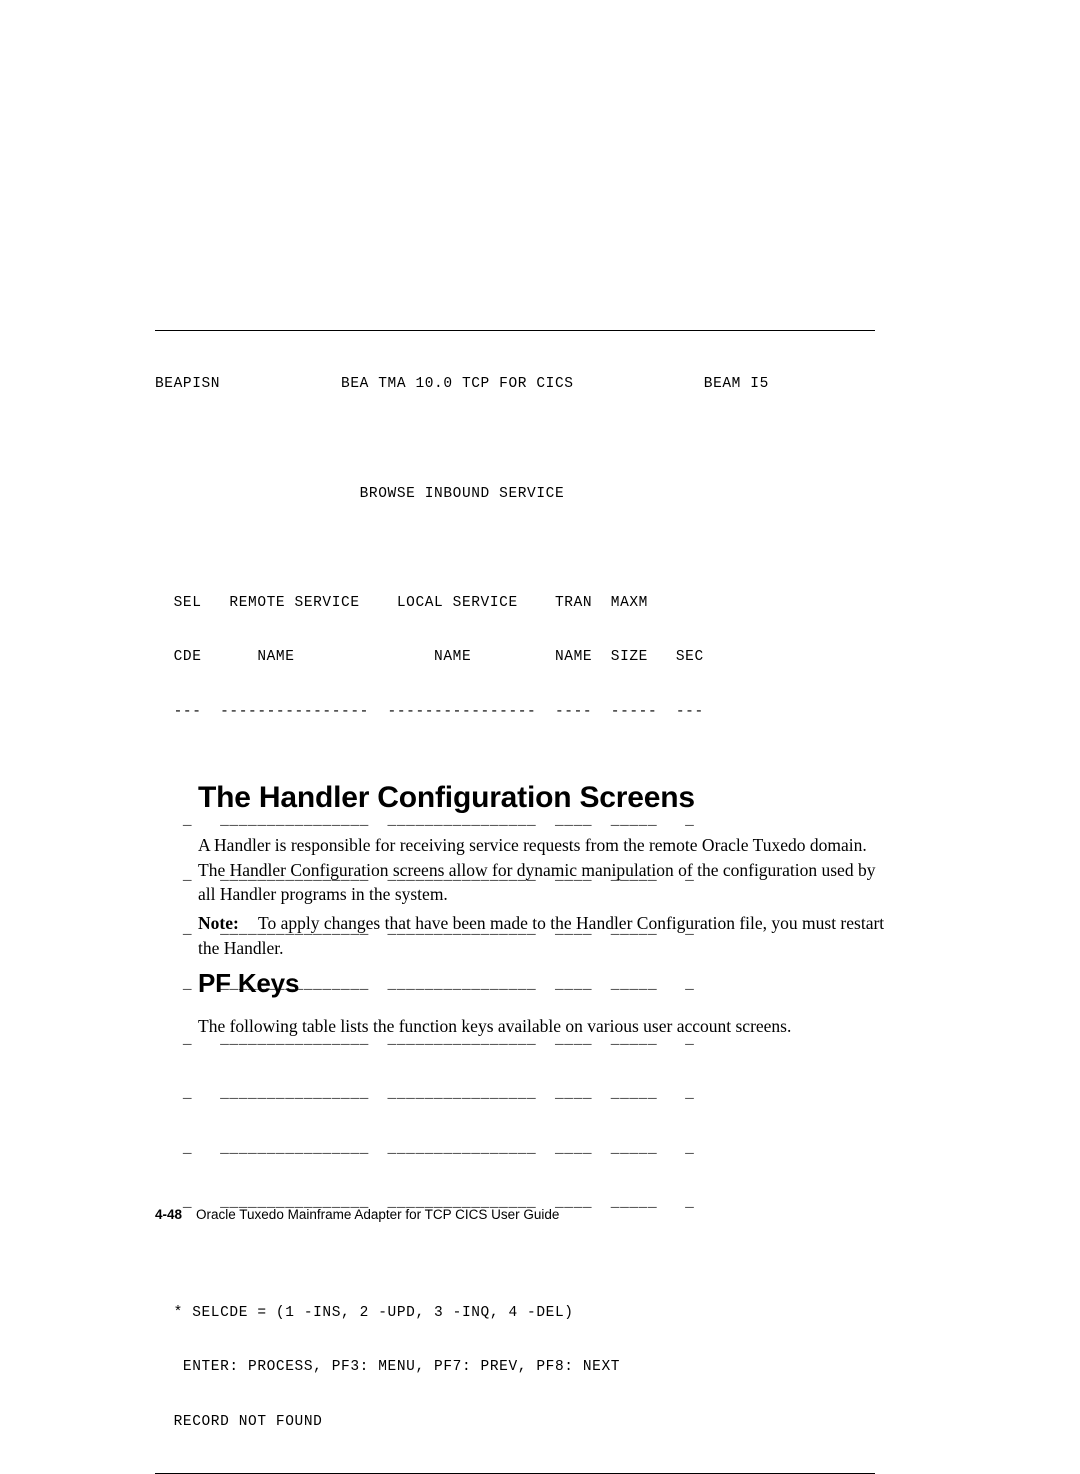 The width and height of the screenshot is (1080, 1474). What do you see at coordinates (249, 983) in the screenshot?
I see `subsection-heading: PF Keys` at bounding box center [249, 983].